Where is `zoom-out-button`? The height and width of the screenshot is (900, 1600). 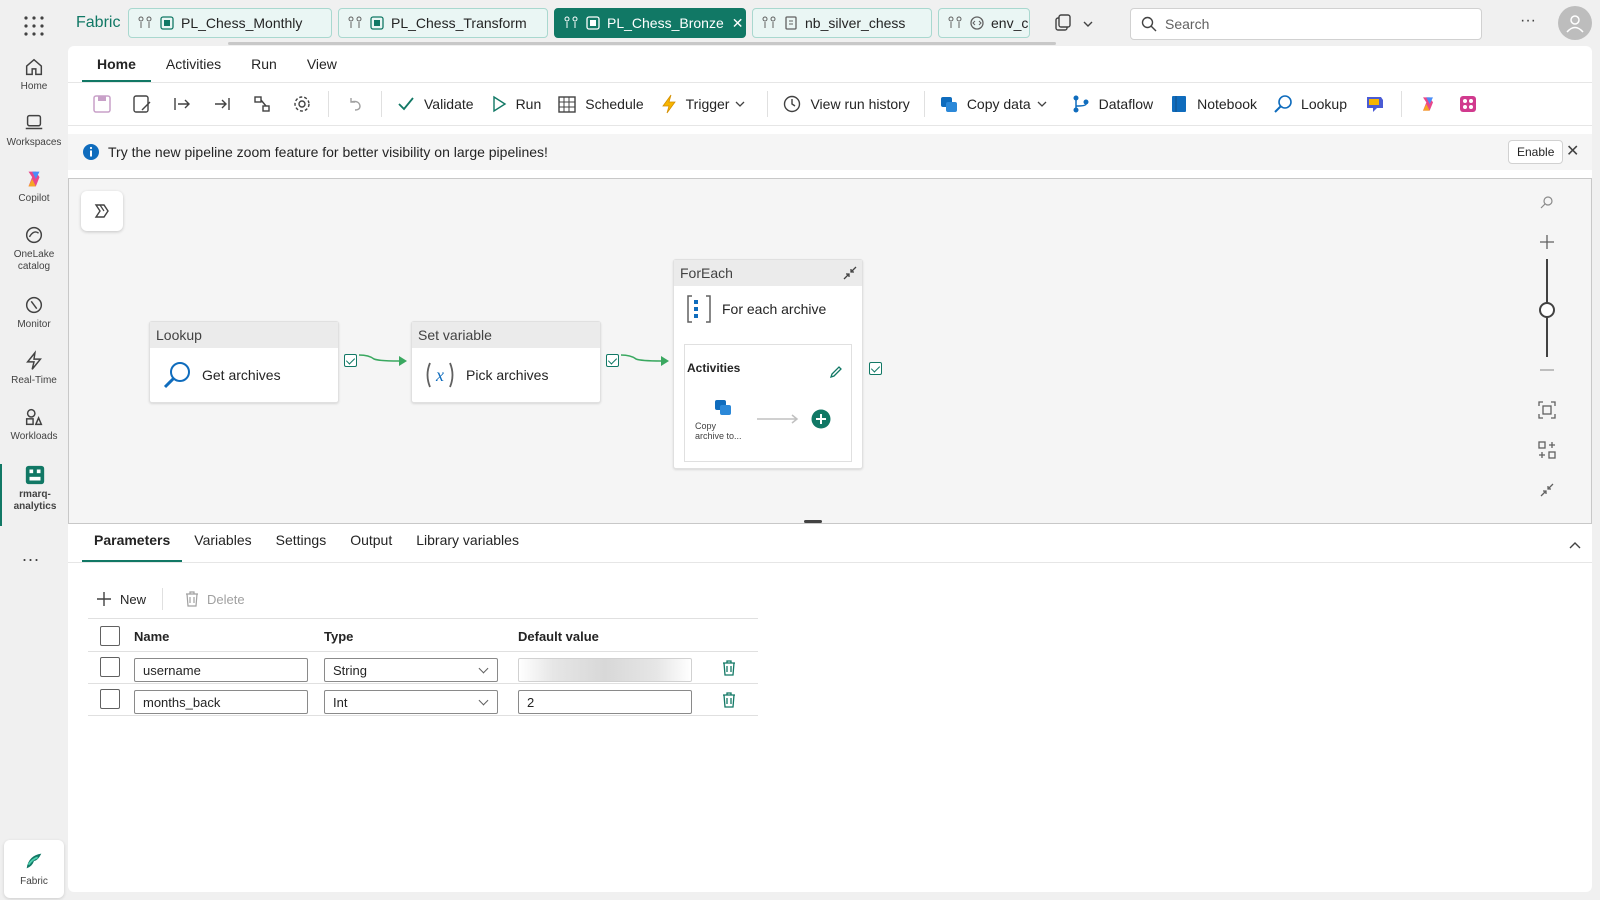 zoom-out-button is located at coordinates (1547, 370).